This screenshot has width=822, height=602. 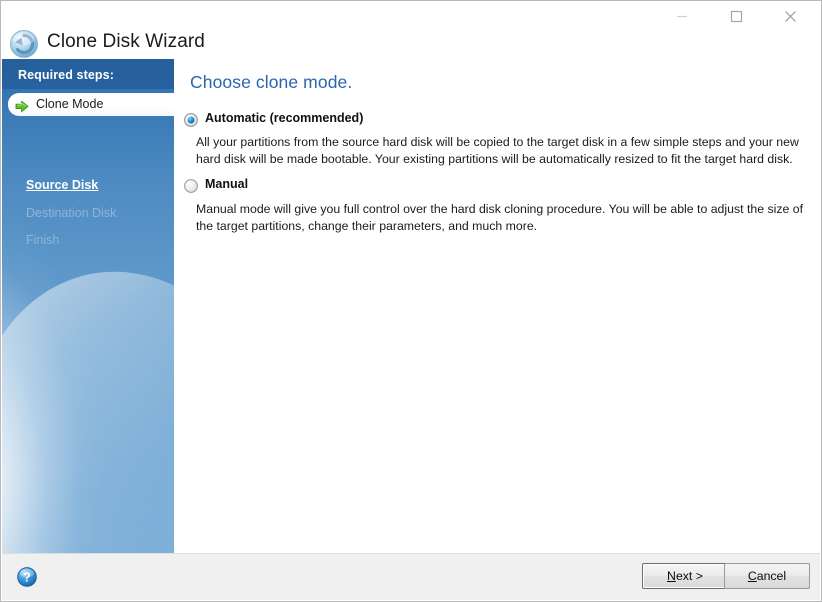 I want to click on window-title: Clone Disk Wizard, so click(x=126, y=41).